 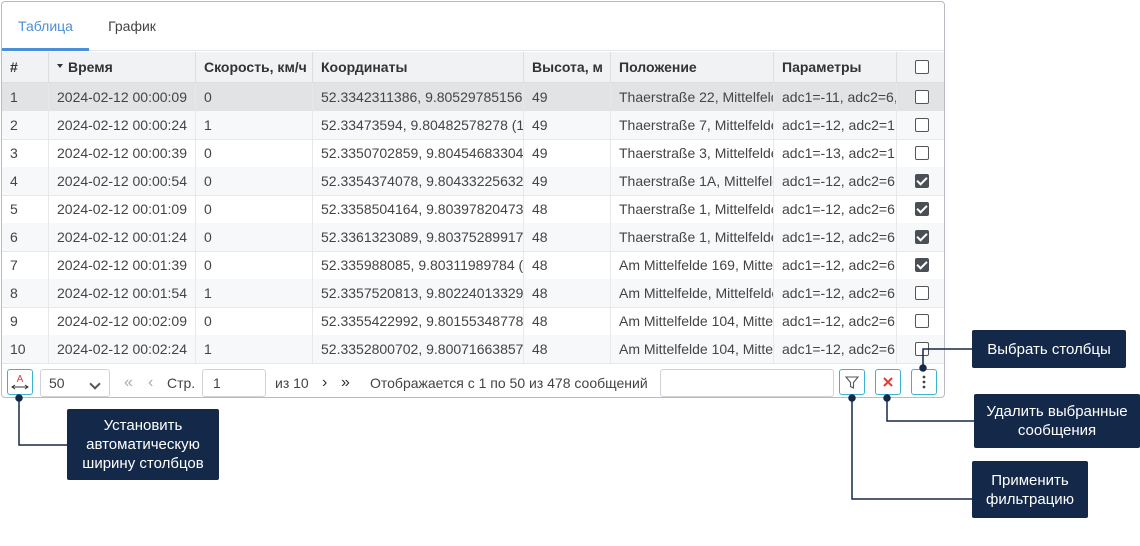 I want to click on callout-choose-columns: Выбрать столбцы, so click(x=1049, y=349).